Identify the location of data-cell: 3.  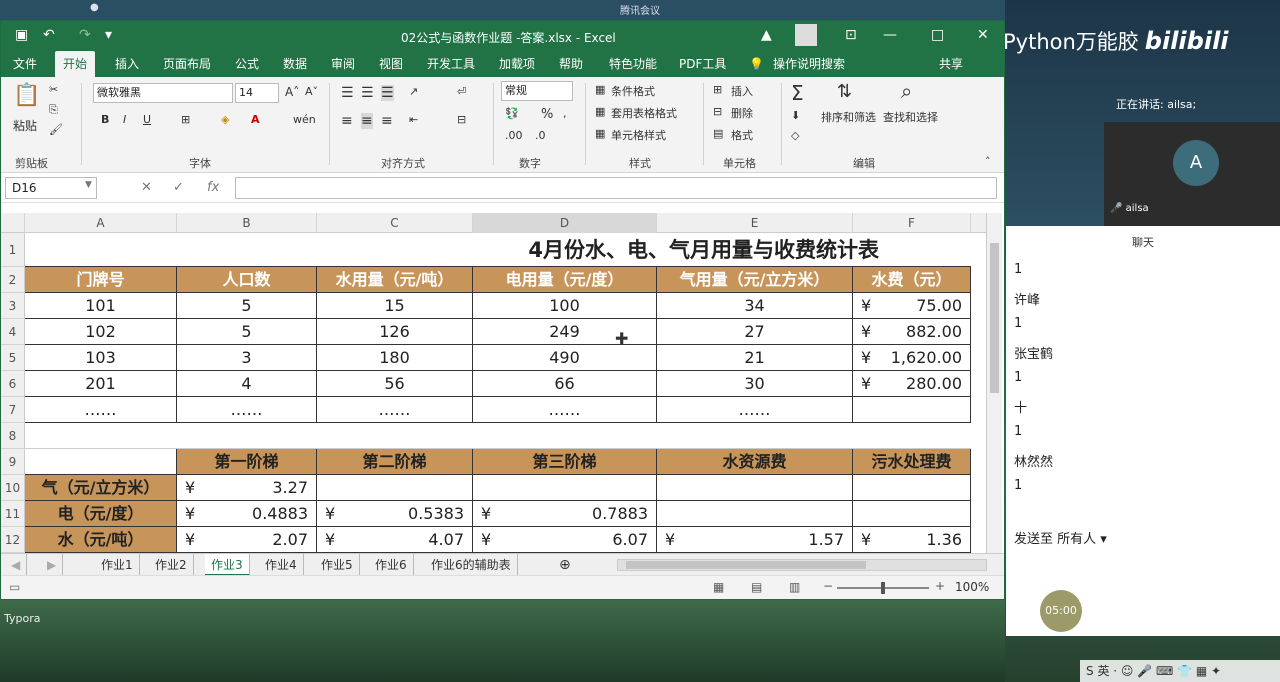
(247, 358).